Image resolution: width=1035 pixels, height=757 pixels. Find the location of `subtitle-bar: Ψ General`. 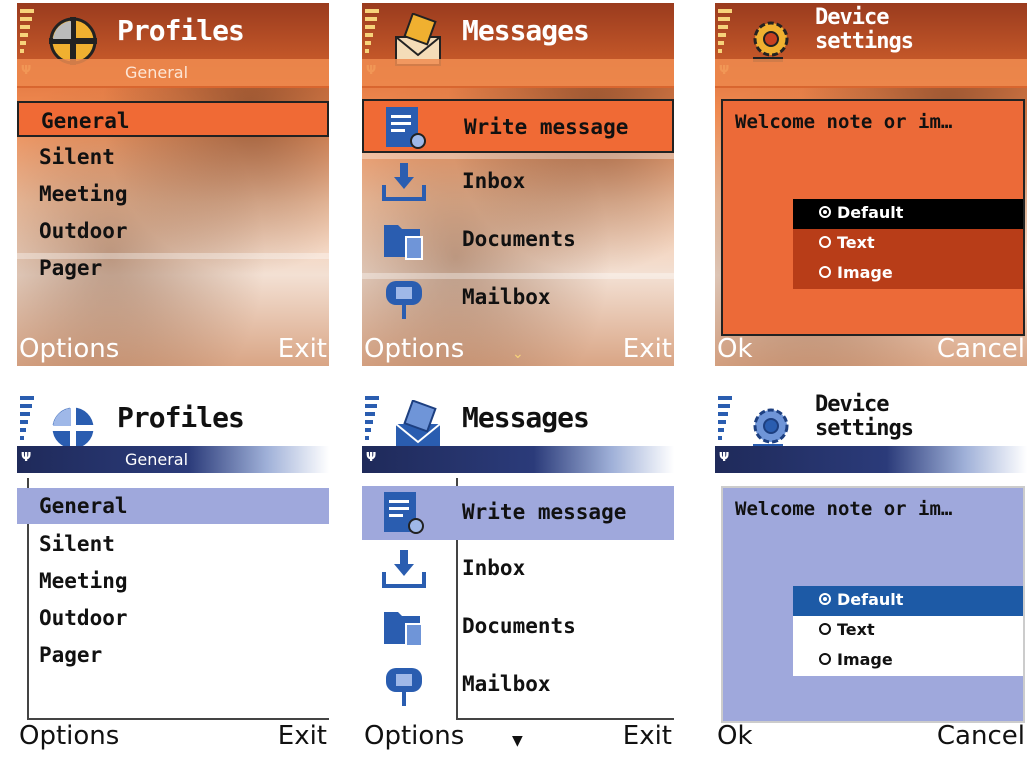

subtitle-bar: Ψ General is located at coordinates (173, 459).